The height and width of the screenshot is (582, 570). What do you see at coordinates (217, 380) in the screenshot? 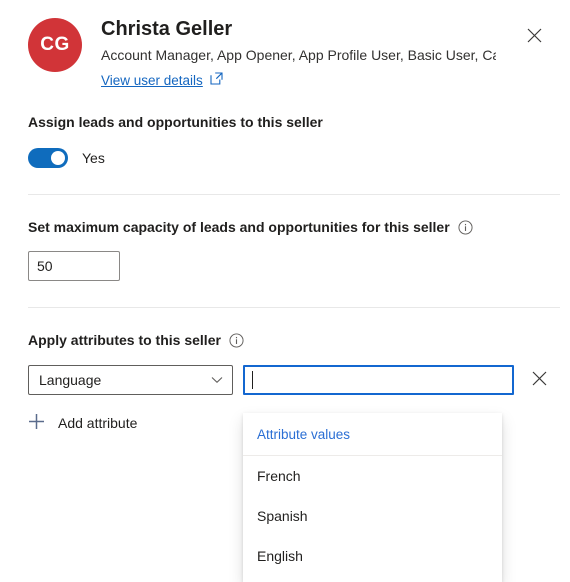
I see `chevron-down-icon` at bounding box center [217, 380].